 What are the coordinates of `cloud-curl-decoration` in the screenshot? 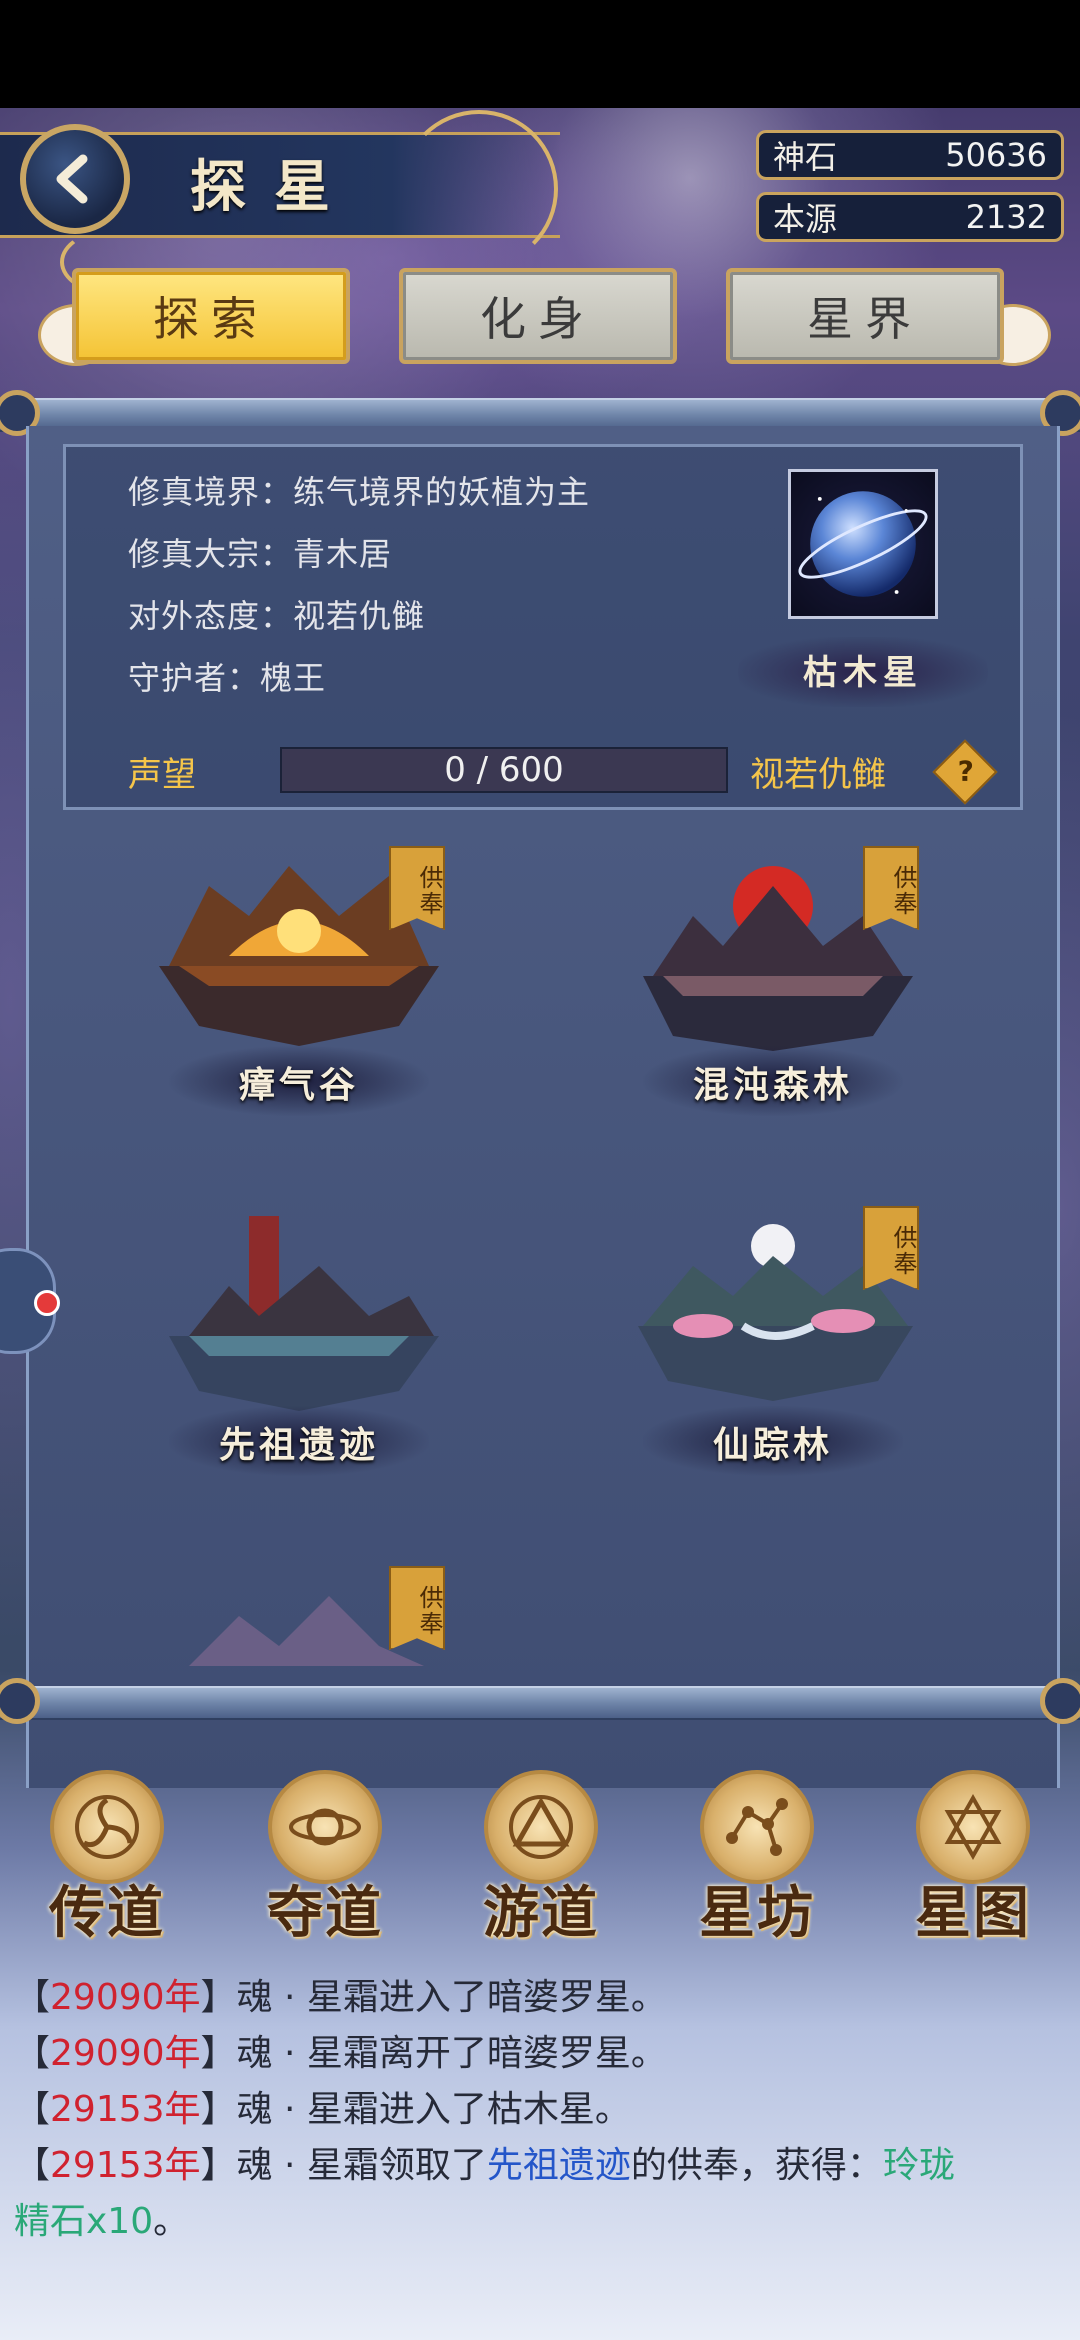 It's located at (479, 189).